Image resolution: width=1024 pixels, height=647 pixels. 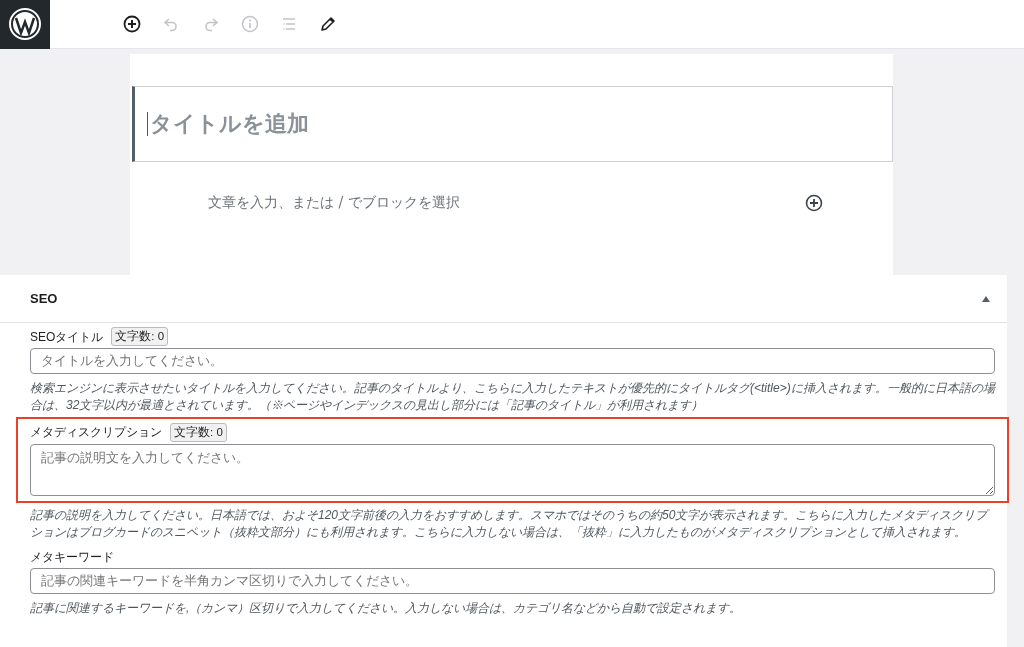 What do you see at coordinates (386, 608) in the screenshot?
I see `help-text: 記事に関連するキーワードを,（カンマ）区切りで入力してください。入力しない場合は、カテゴリ名などから自動で設定されます。` at bounding box center [386, 608].